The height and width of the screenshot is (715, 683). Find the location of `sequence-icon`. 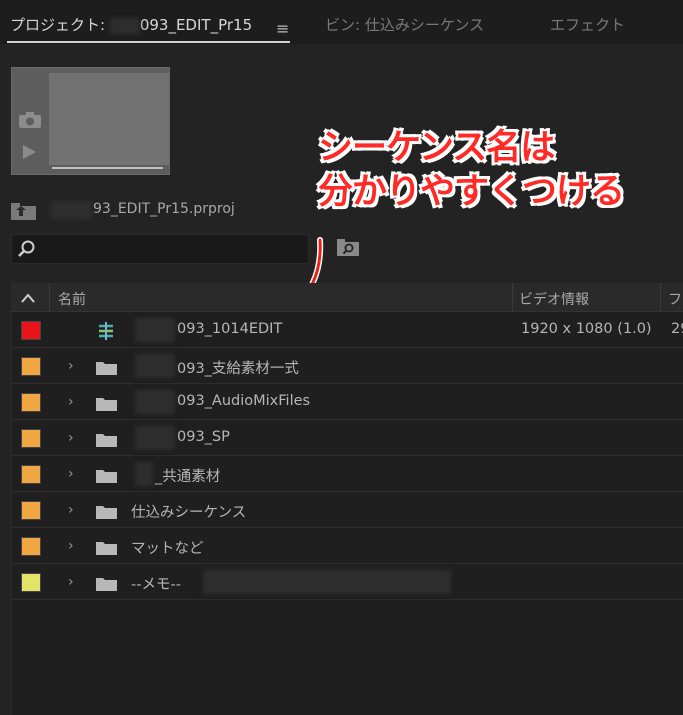

sequence-icon is located at coordinates (106, 331).